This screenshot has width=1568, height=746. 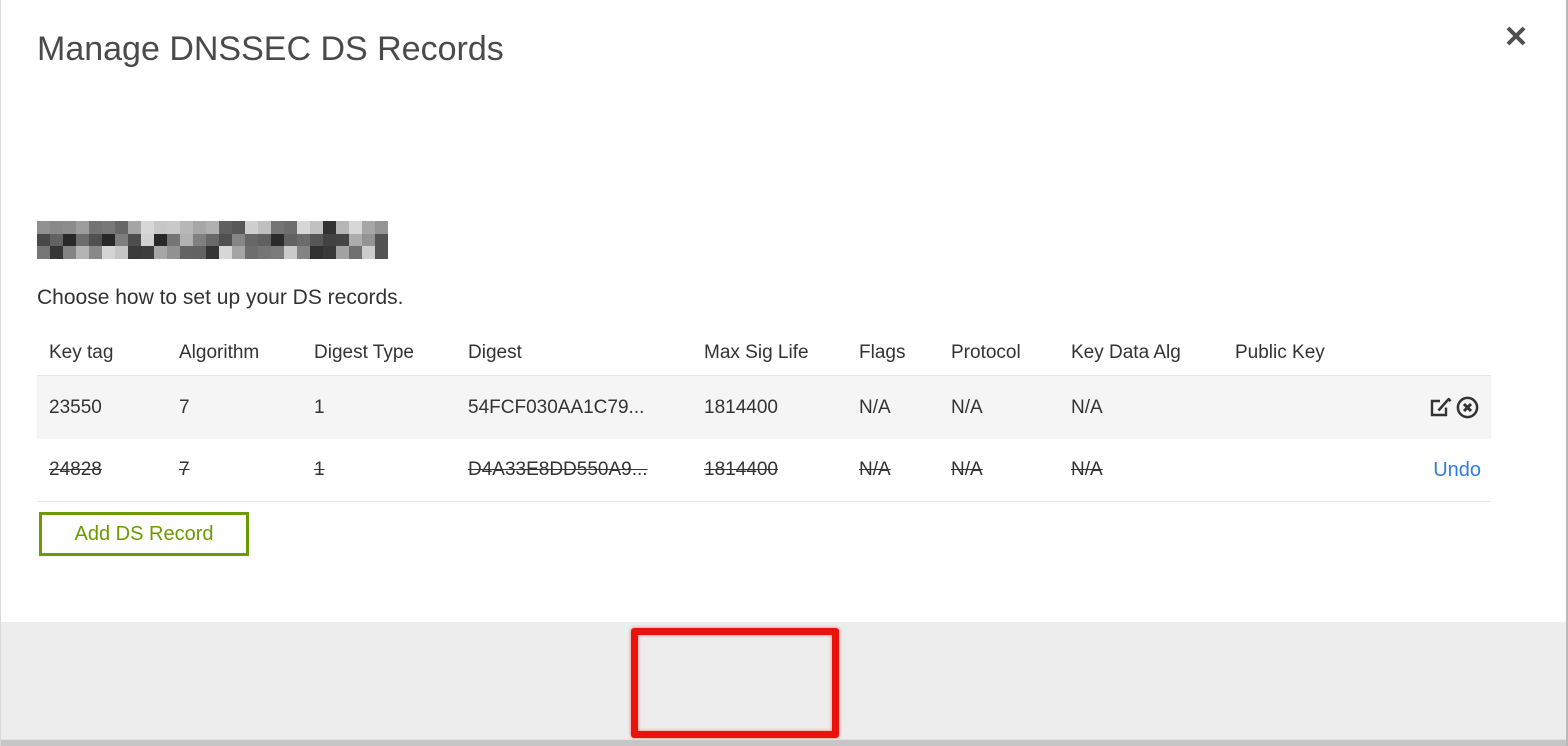 What do you see at coordinates (219, 352) in the screenshot?
I see `column-header-algorithm: Algorithm` at bounding box center [219, 352].